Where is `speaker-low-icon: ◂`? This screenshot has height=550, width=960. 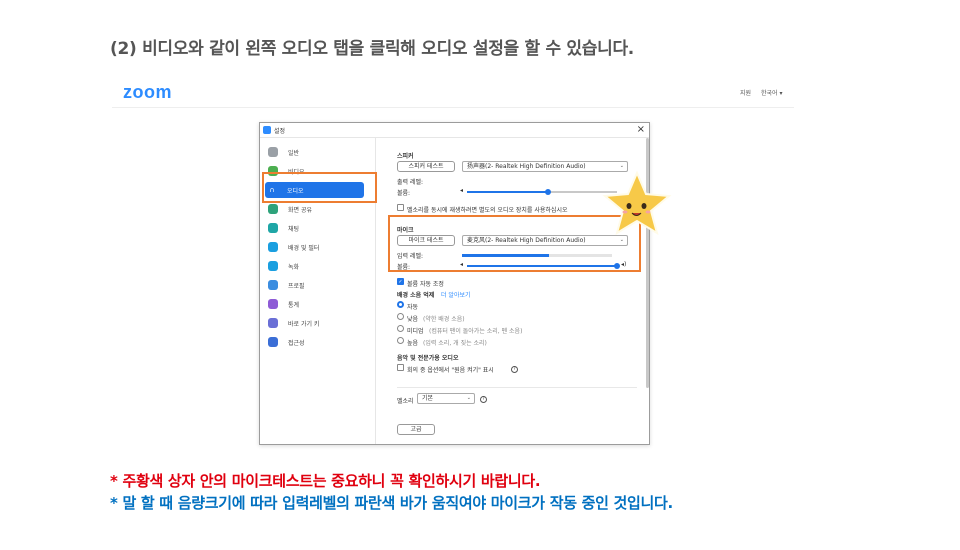
speaker-low-icon: ◂ is located at coordinates (462, 190).